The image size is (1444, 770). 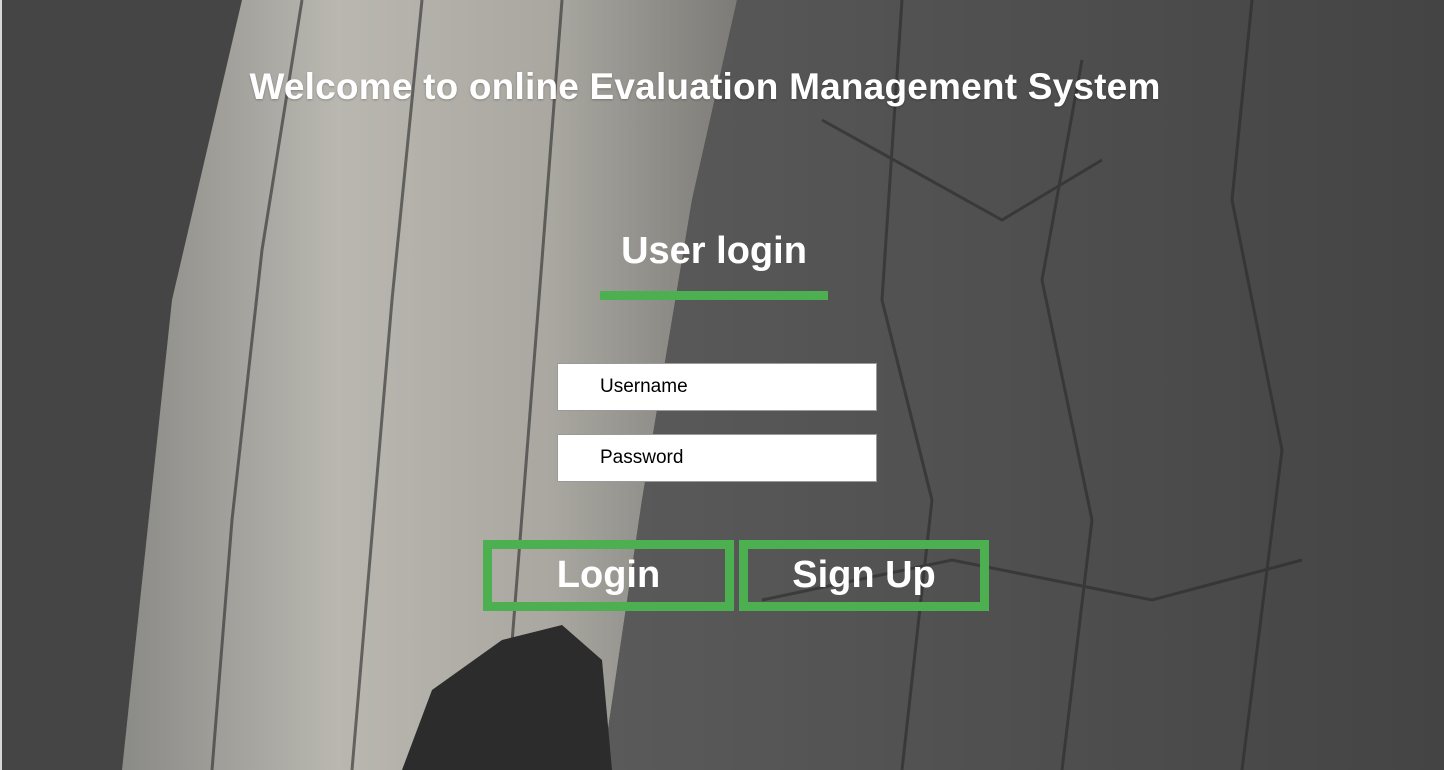 I want to click on login-heading: User login, so click(x=714, y=251).